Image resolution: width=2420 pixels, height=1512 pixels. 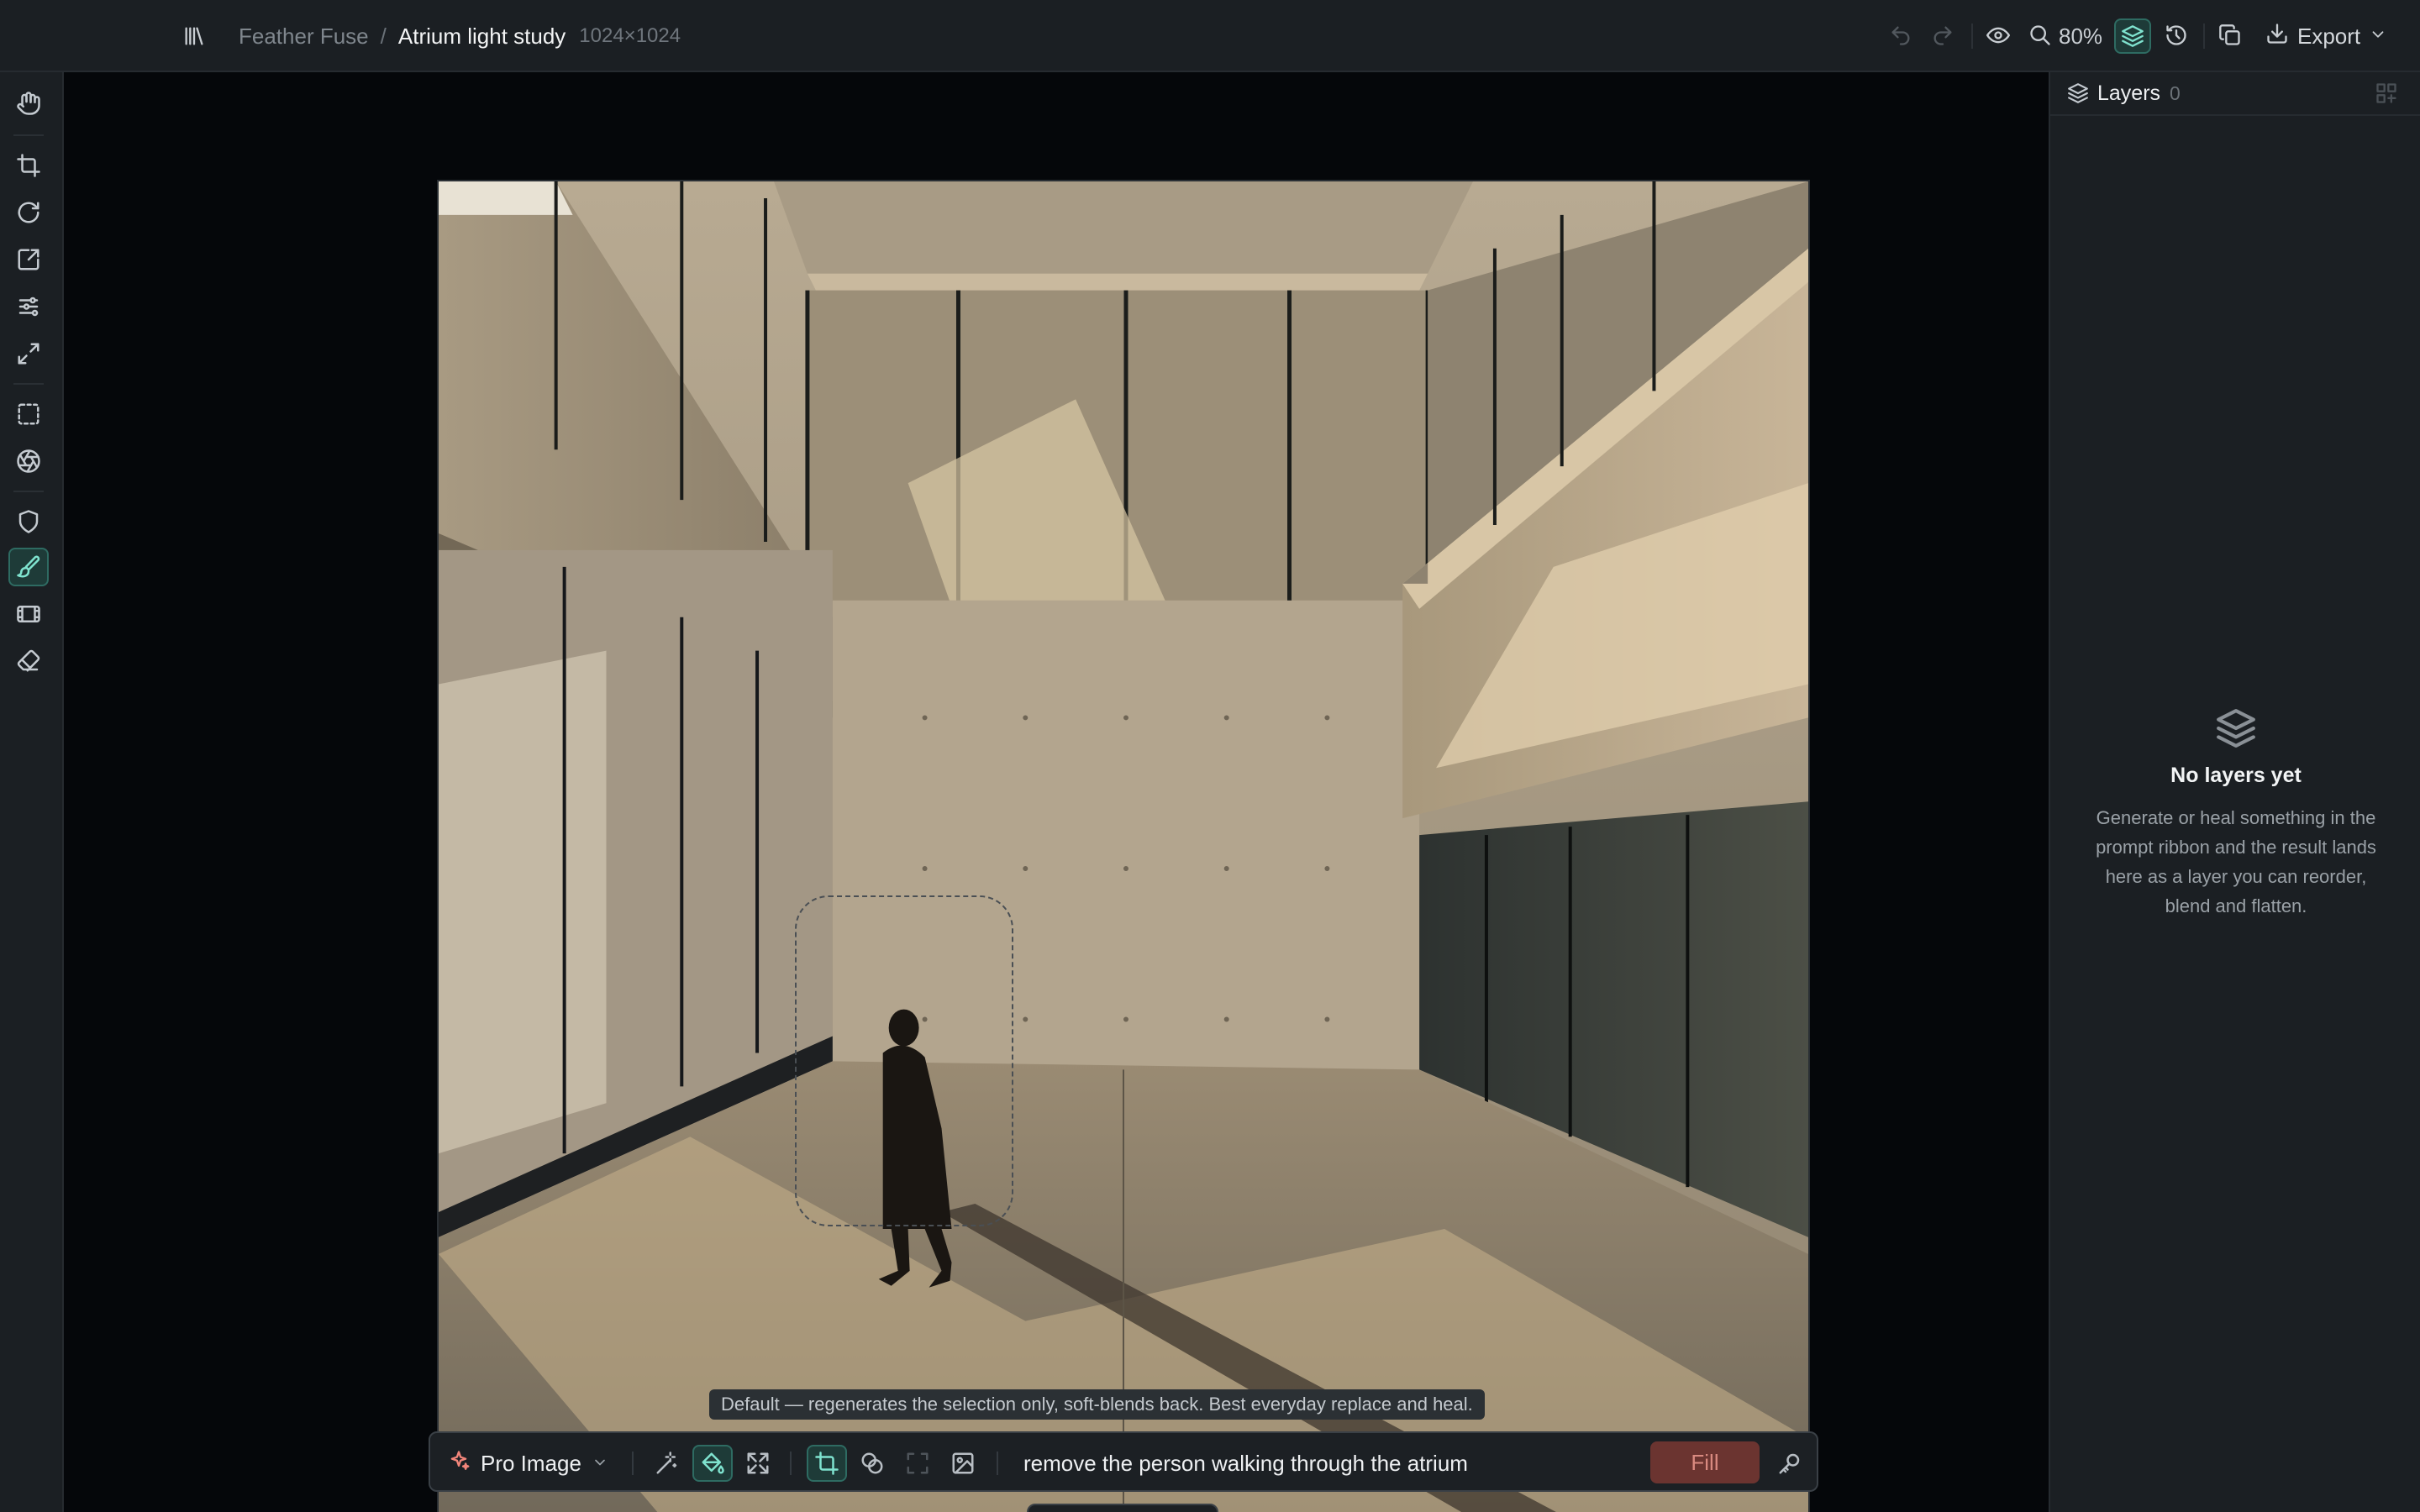 I want to click on layers-title: Layers, so click(x=2129, y=93).